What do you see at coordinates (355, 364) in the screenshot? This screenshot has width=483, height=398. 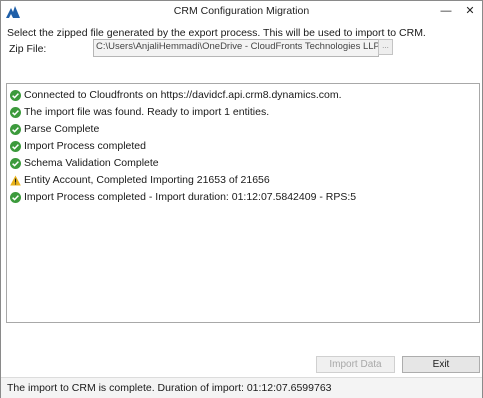 I see `import-data-button: Import Data` at bounding box center [355, 364].